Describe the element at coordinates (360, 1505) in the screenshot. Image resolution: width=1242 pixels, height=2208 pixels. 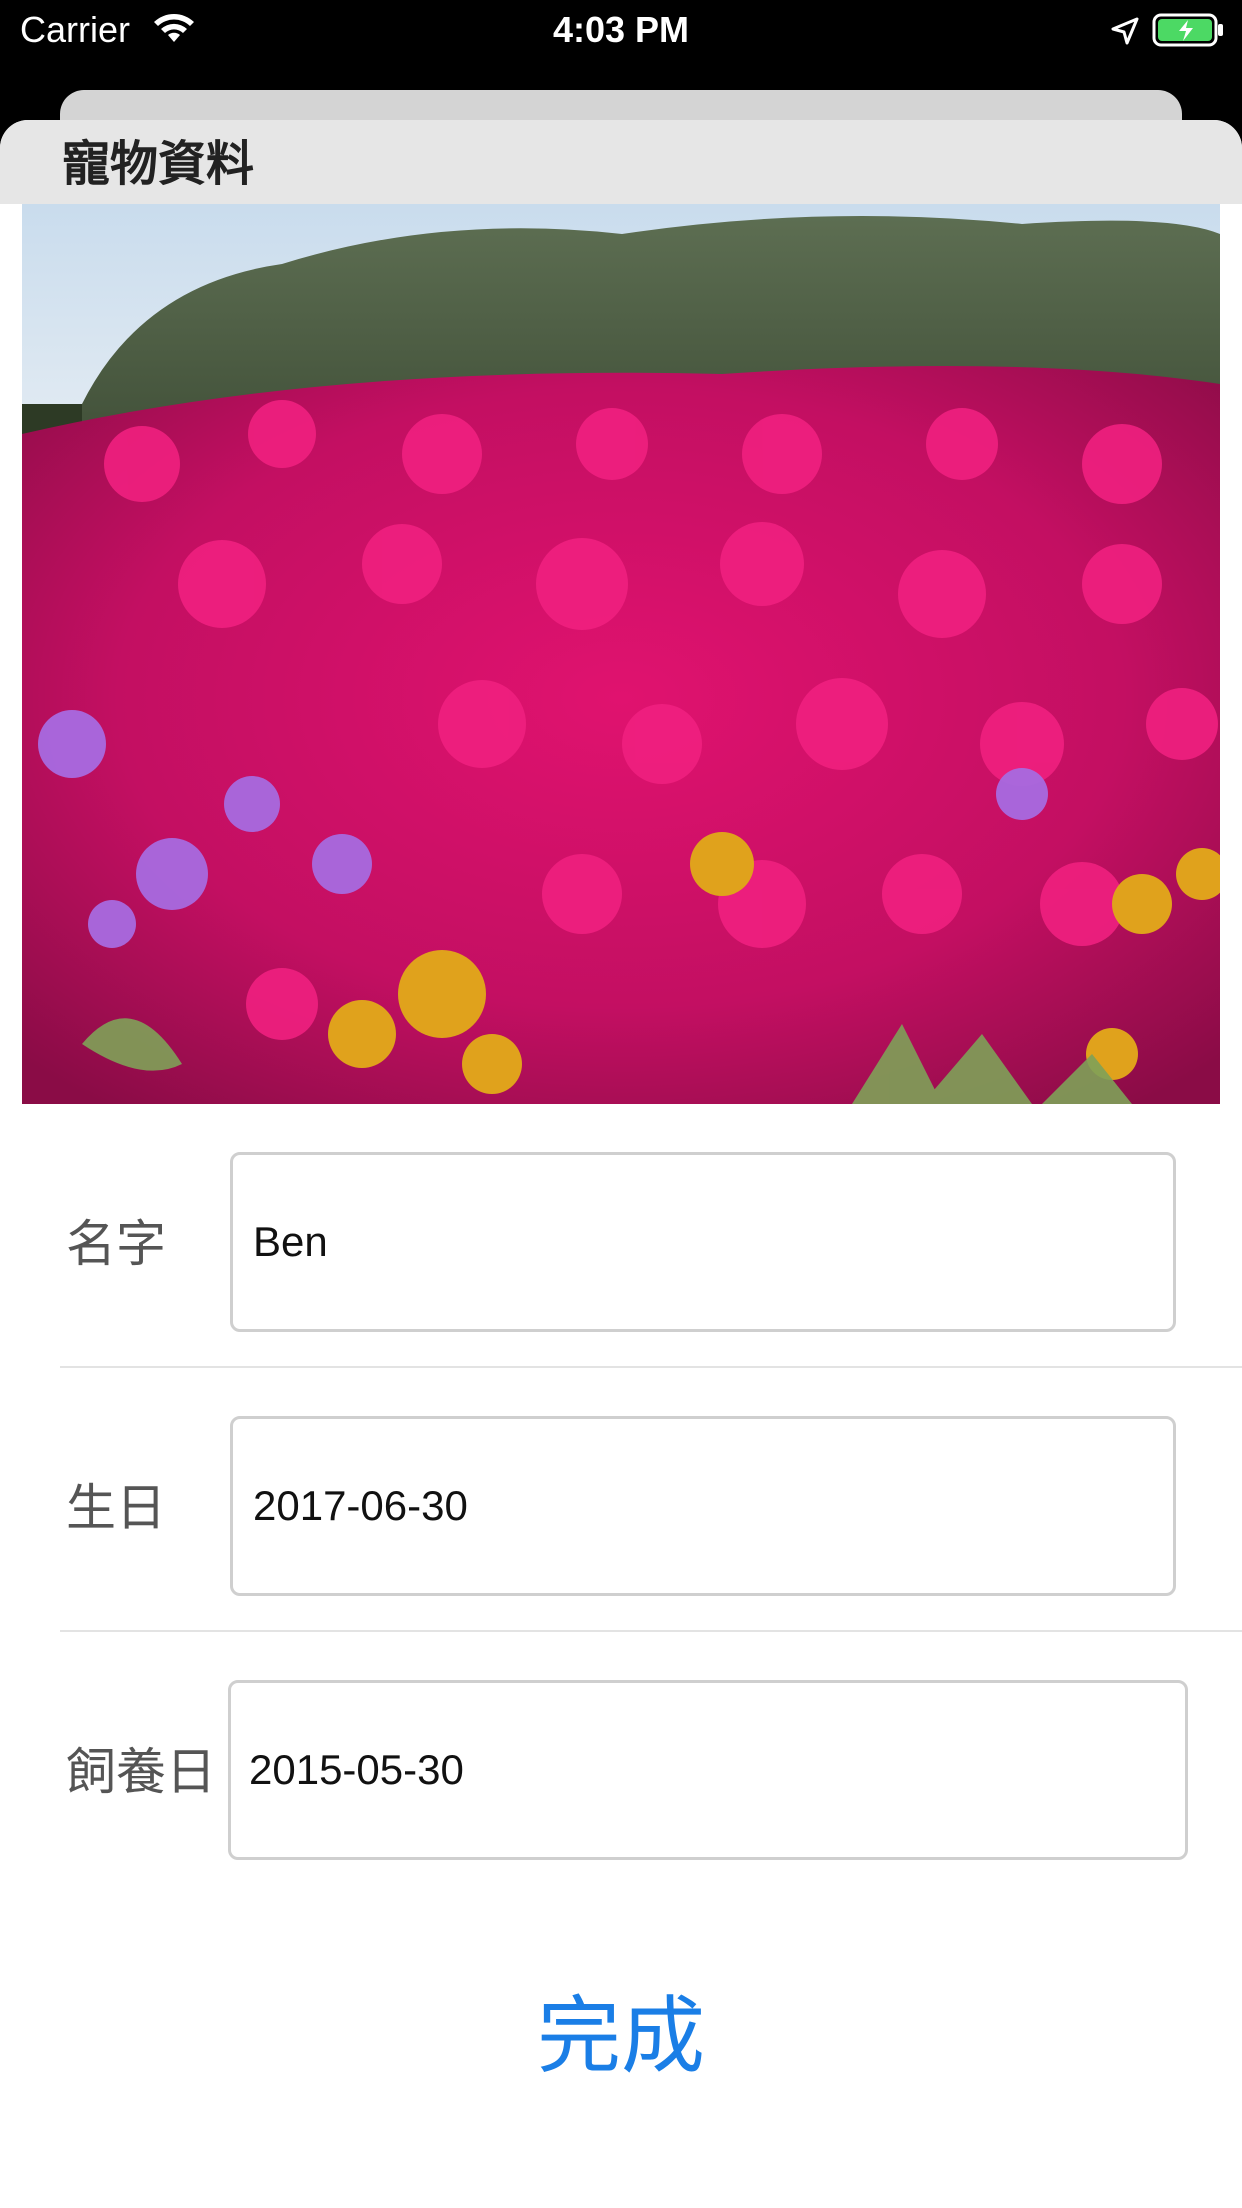
I see `birthday-value: 2017-06-30` at that location.